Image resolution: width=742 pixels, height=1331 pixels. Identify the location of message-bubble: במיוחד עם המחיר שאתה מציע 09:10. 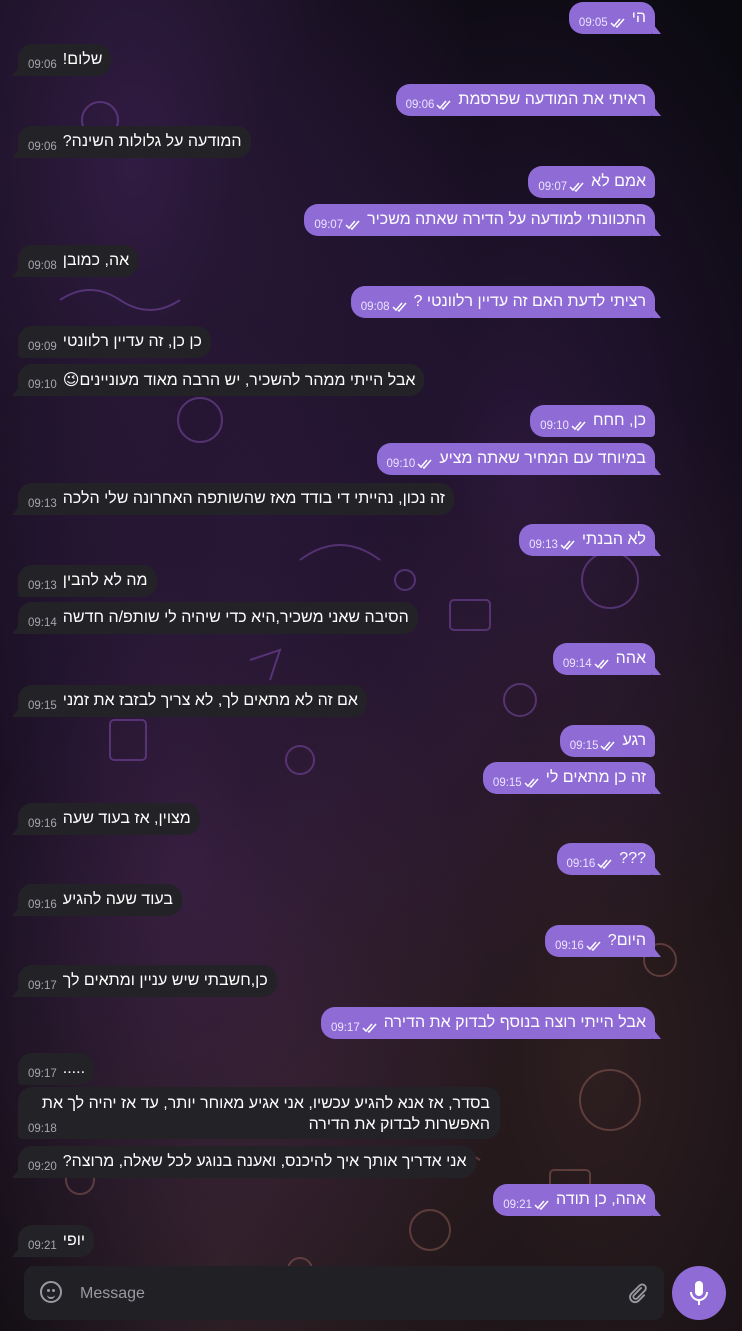
(518, 459).